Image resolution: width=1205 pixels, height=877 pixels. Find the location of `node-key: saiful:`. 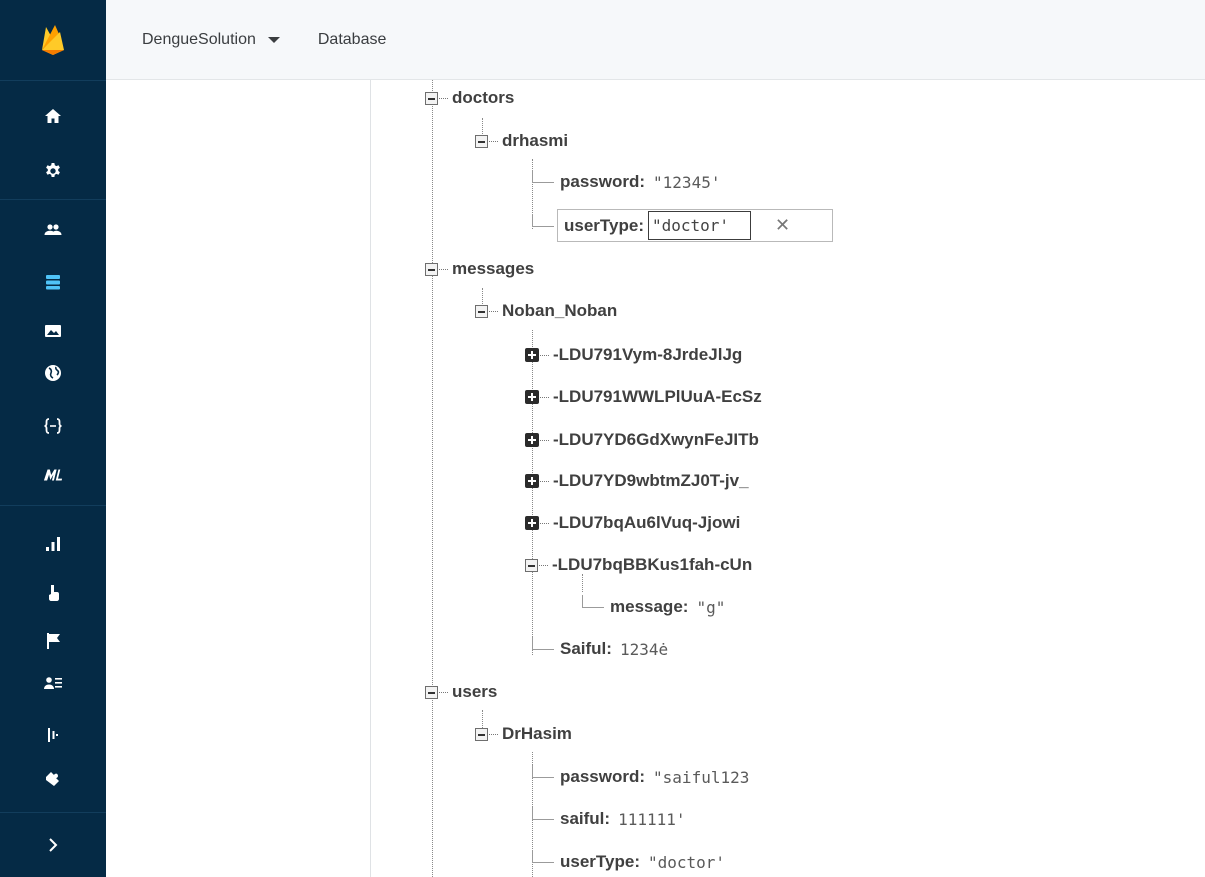

node-key: saiful: is located at coordinates (585, 818).